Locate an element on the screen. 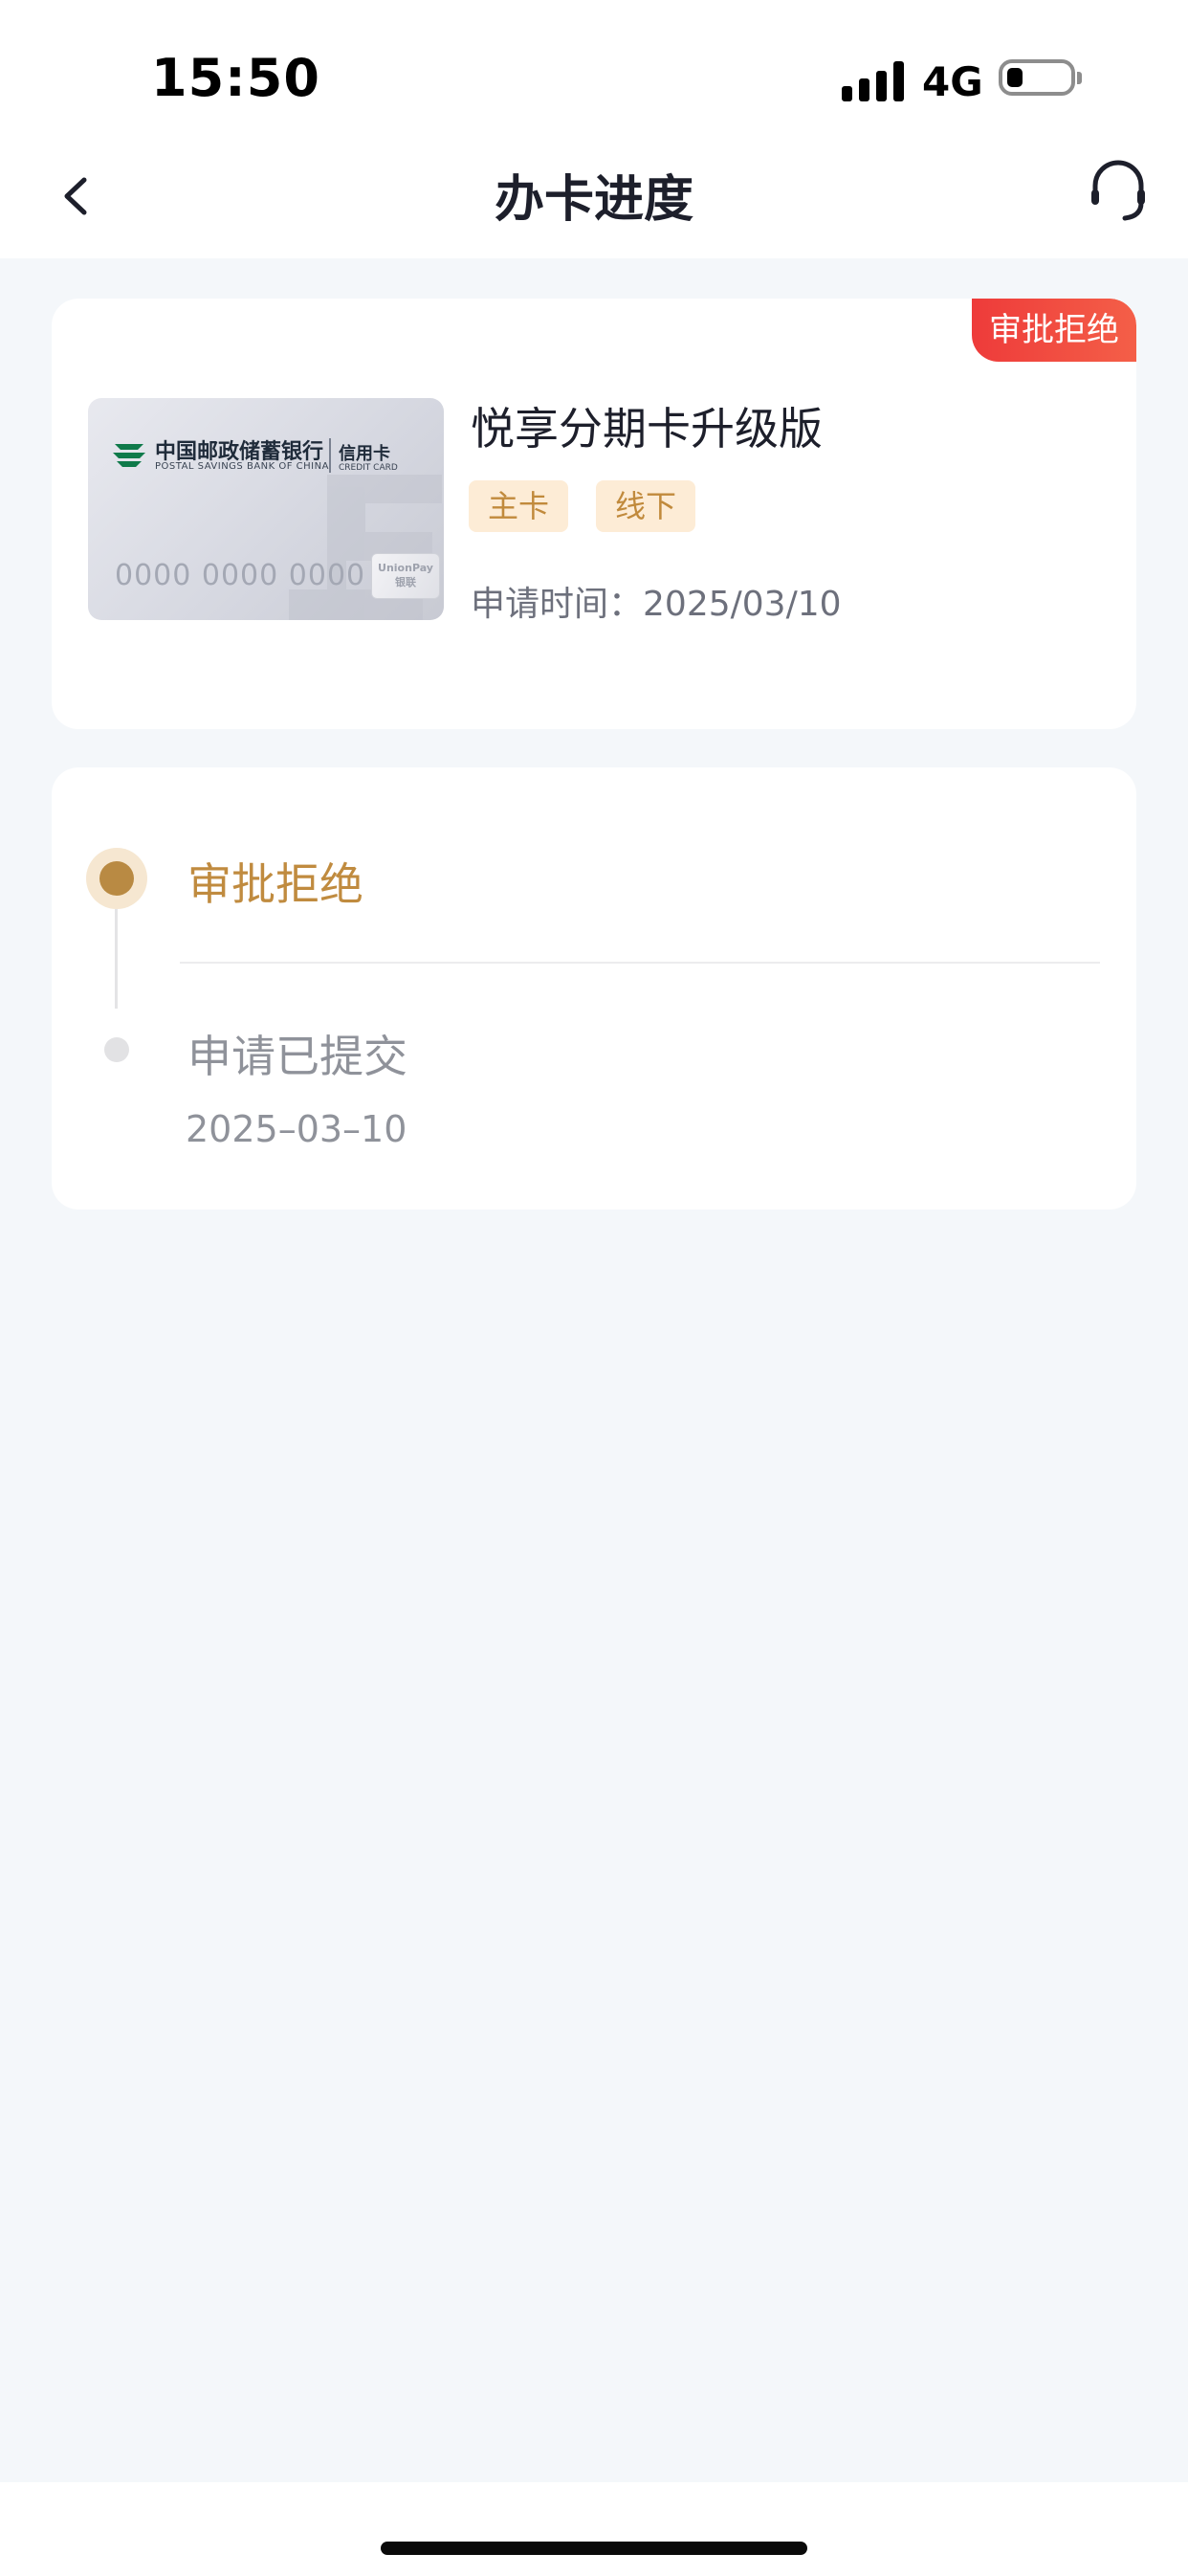 Image resolution: width=1188 pixels, height=2576 pixels. status-time: 15:50 is located at coordinates (235, 78).